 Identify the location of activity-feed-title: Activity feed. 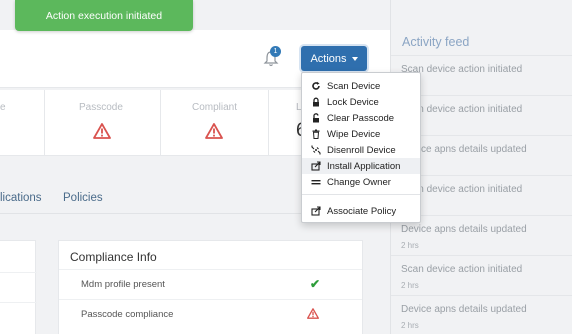
(436, 42).